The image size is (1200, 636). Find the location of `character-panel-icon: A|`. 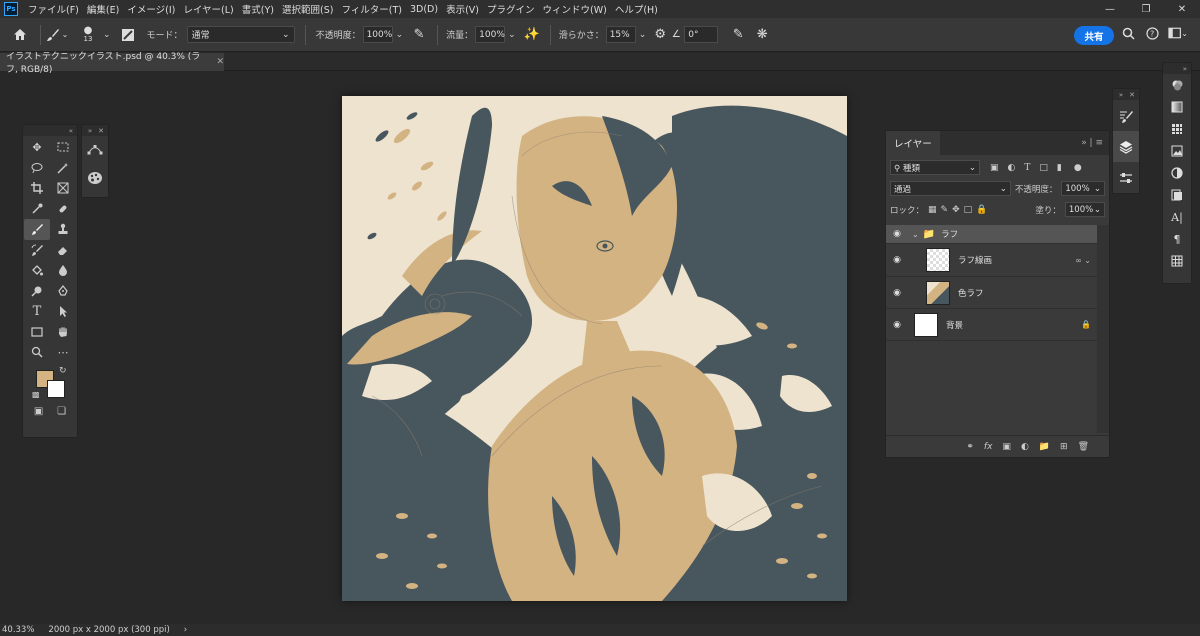

character-panel-icon: A| is located at coordinates (1177, 217).